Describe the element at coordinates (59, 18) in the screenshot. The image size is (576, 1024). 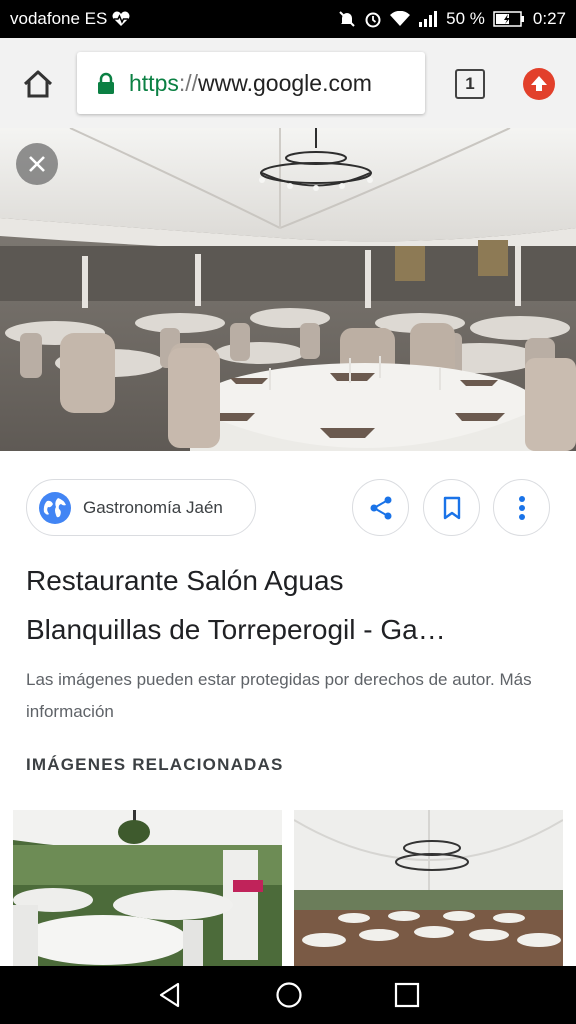
I see `carrier-name: vodafone ES` at that location.